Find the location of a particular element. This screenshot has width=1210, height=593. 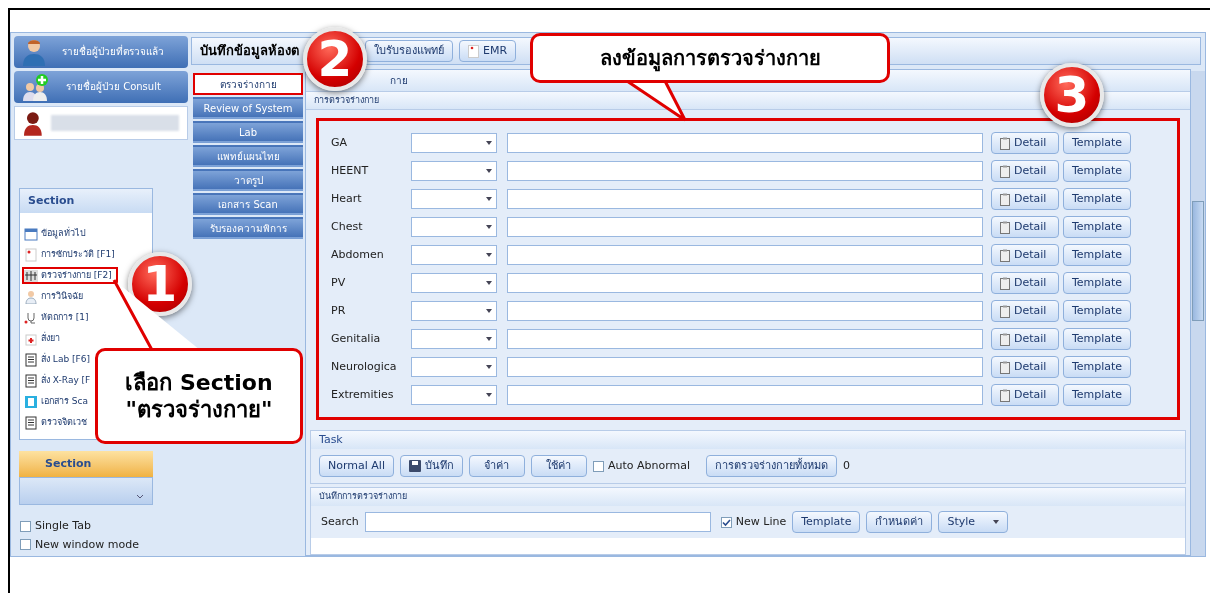

exam-label: HEENT is located at coordinates (350, 170).